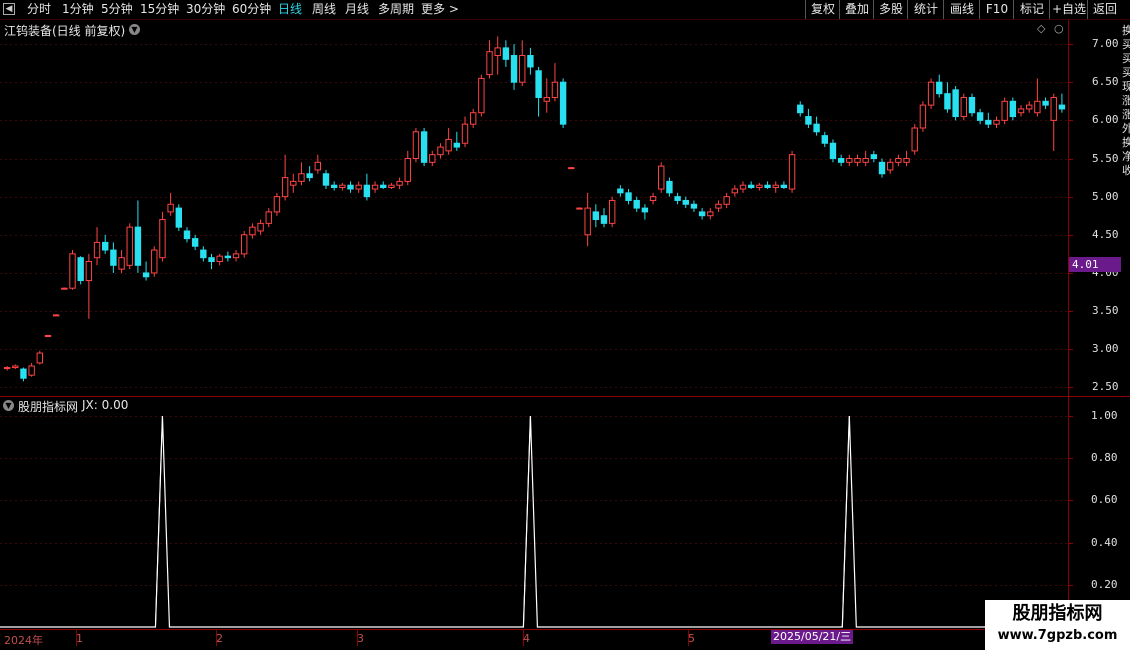  Describe the element at coordinates (134, 29) in the screenshot. I see `chevron-down-icon: ▼` at that location.